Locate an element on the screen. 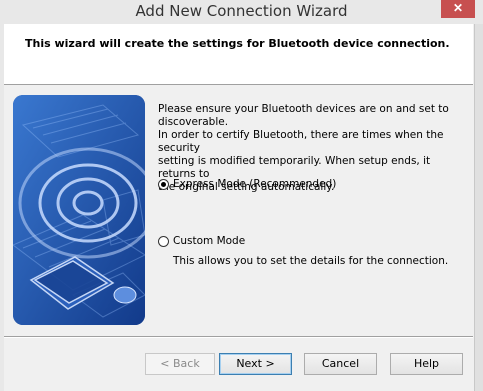  back-button: < Back is located at coordinates (180, 364).